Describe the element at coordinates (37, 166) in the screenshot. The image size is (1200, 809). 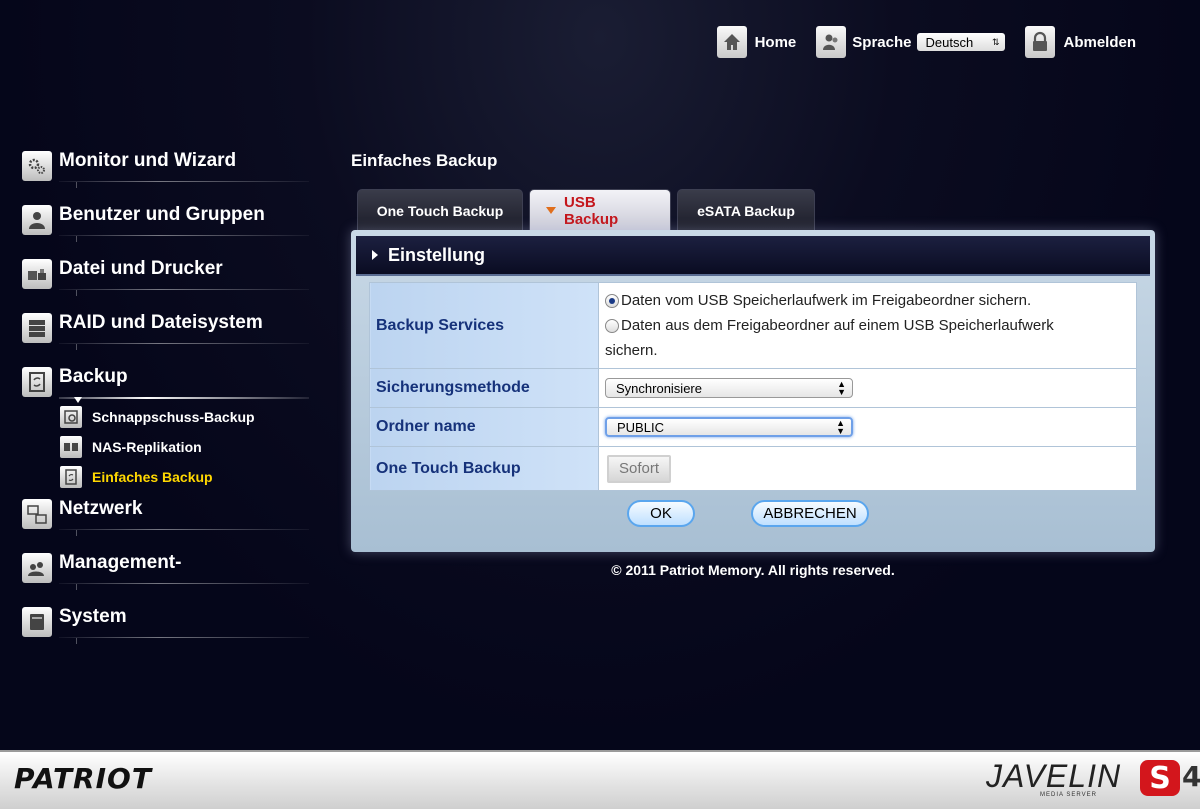
I see `gears-icon` at that location.